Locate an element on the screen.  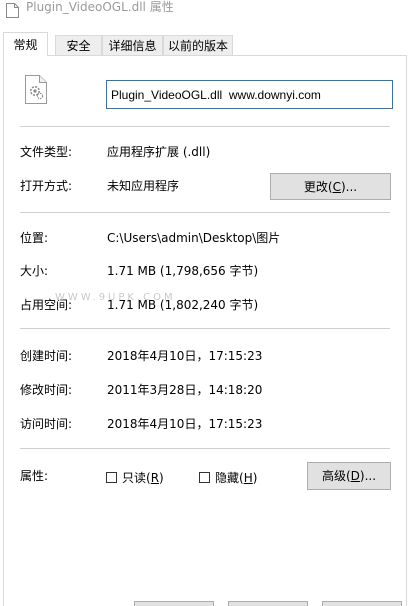
modified-value: 2011年3月28日，14:18:20 is located at coordinates (185, 390).